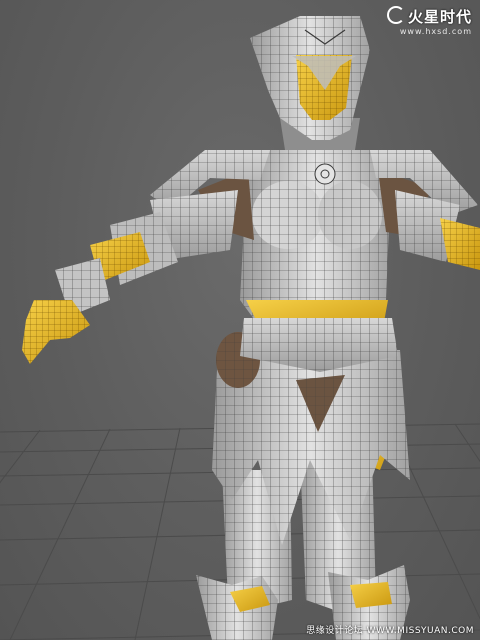  What do you see at coordinates (130, 277) in the screenshot?
I see `left-arm` at bounding box center [130, 277].